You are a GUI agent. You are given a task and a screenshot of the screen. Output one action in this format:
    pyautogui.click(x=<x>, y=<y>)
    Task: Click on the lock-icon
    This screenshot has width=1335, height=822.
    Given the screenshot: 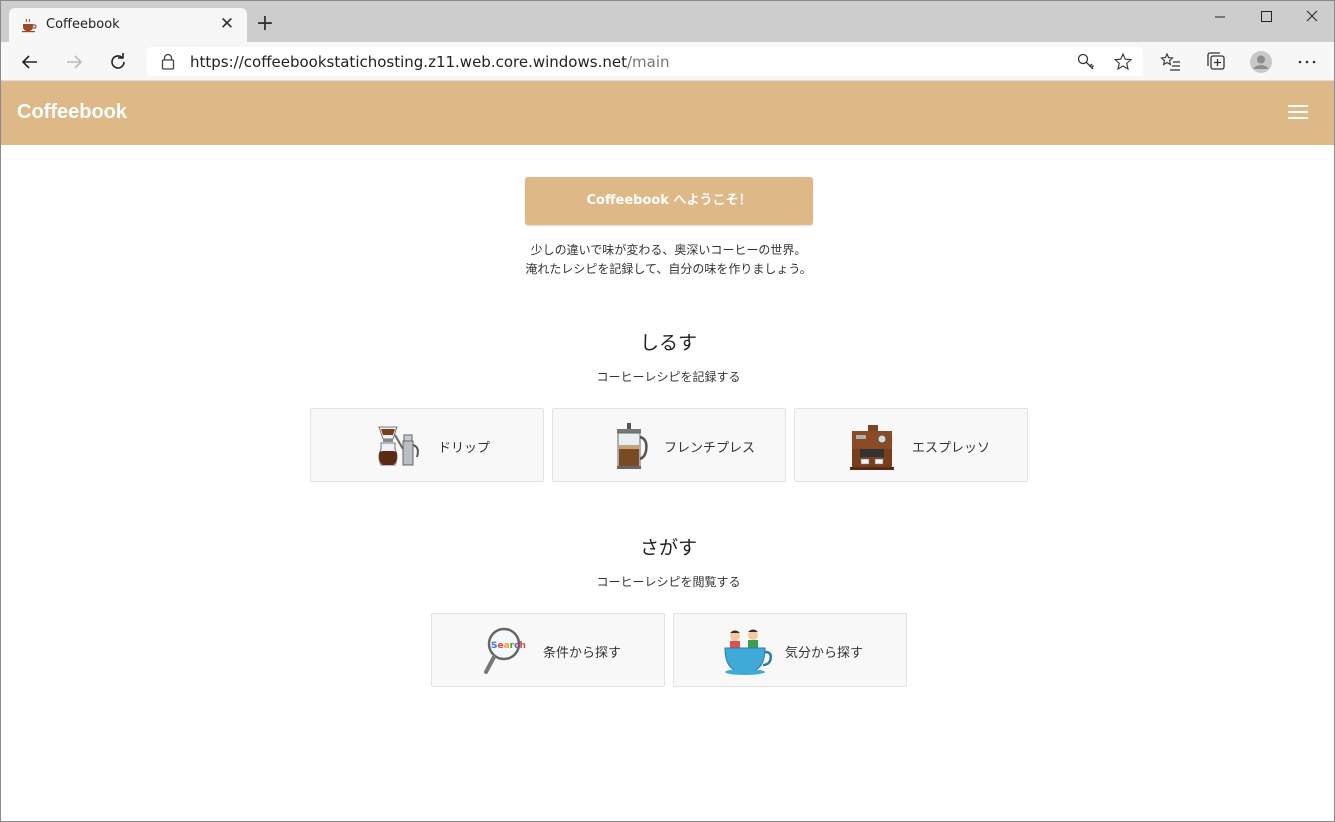 What is the action you would take?
    pyautogui.click(x=168, y=61)
    